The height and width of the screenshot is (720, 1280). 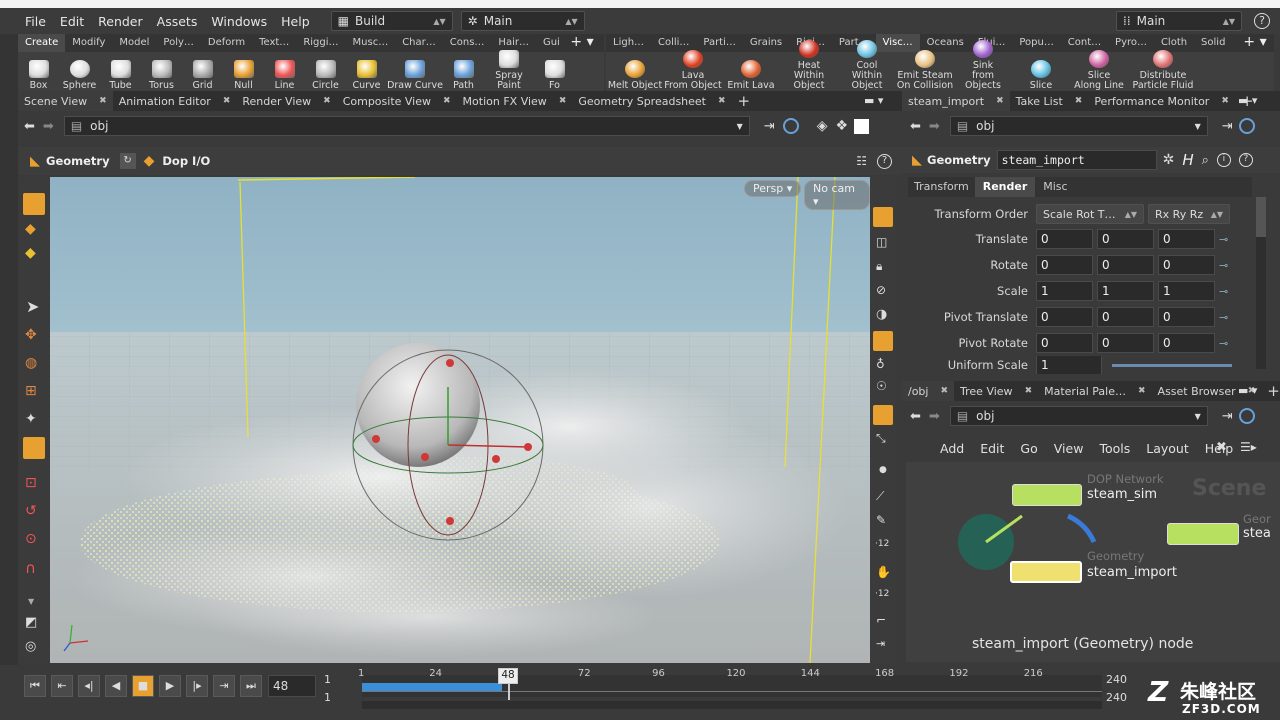 What do you see at coordinates (31, 363) in the screenshot?
I see `rotate-tool-icon: ◍` at bounding box center [31, 363].